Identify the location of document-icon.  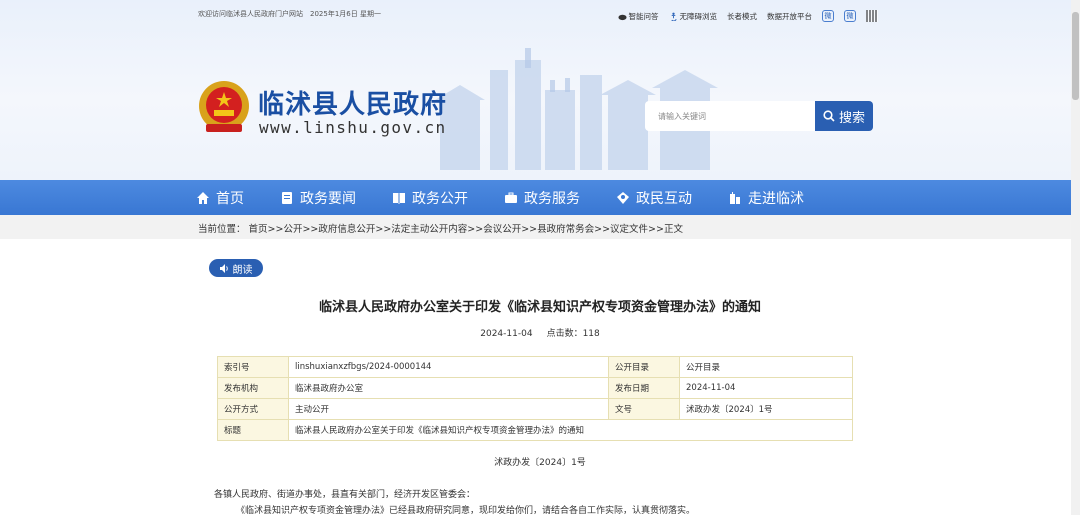
(287, 197).